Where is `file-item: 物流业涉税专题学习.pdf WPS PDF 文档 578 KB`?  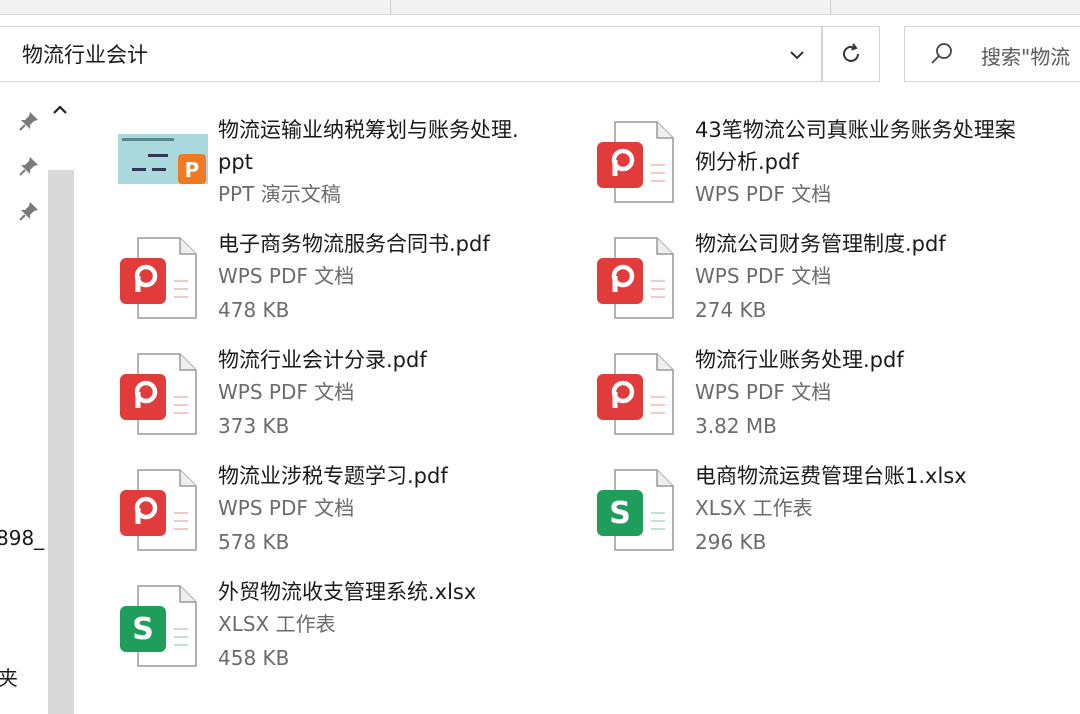 file-item: 物流业涉税专题学习.pdf WPS PDF 文档 578 KB is located at coordinates (338, 510).